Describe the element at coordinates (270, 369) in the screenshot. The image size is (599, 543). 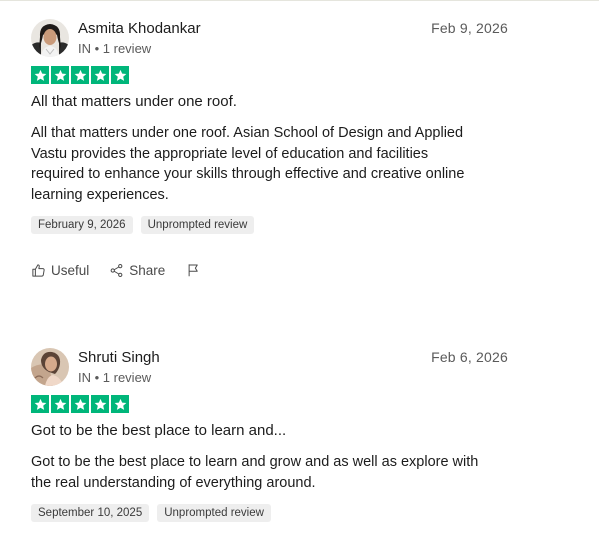
I see `review-header: Shruti Singh IN • 1 review Feb 6, 2026` at that location.